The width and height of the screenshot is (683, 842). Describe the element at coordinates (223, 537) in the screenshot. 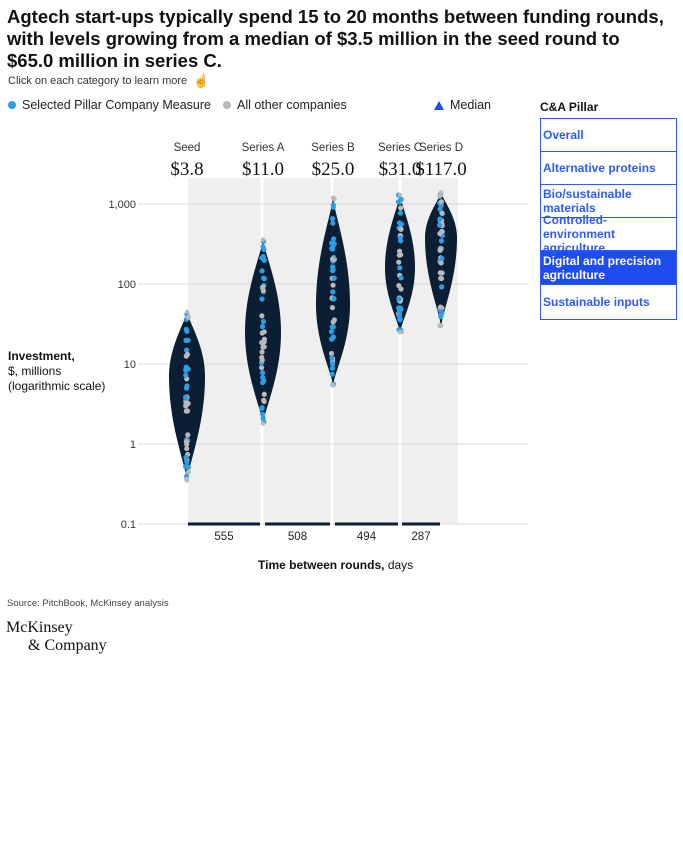

I see `days-between-rounds-label: 555` at that location.